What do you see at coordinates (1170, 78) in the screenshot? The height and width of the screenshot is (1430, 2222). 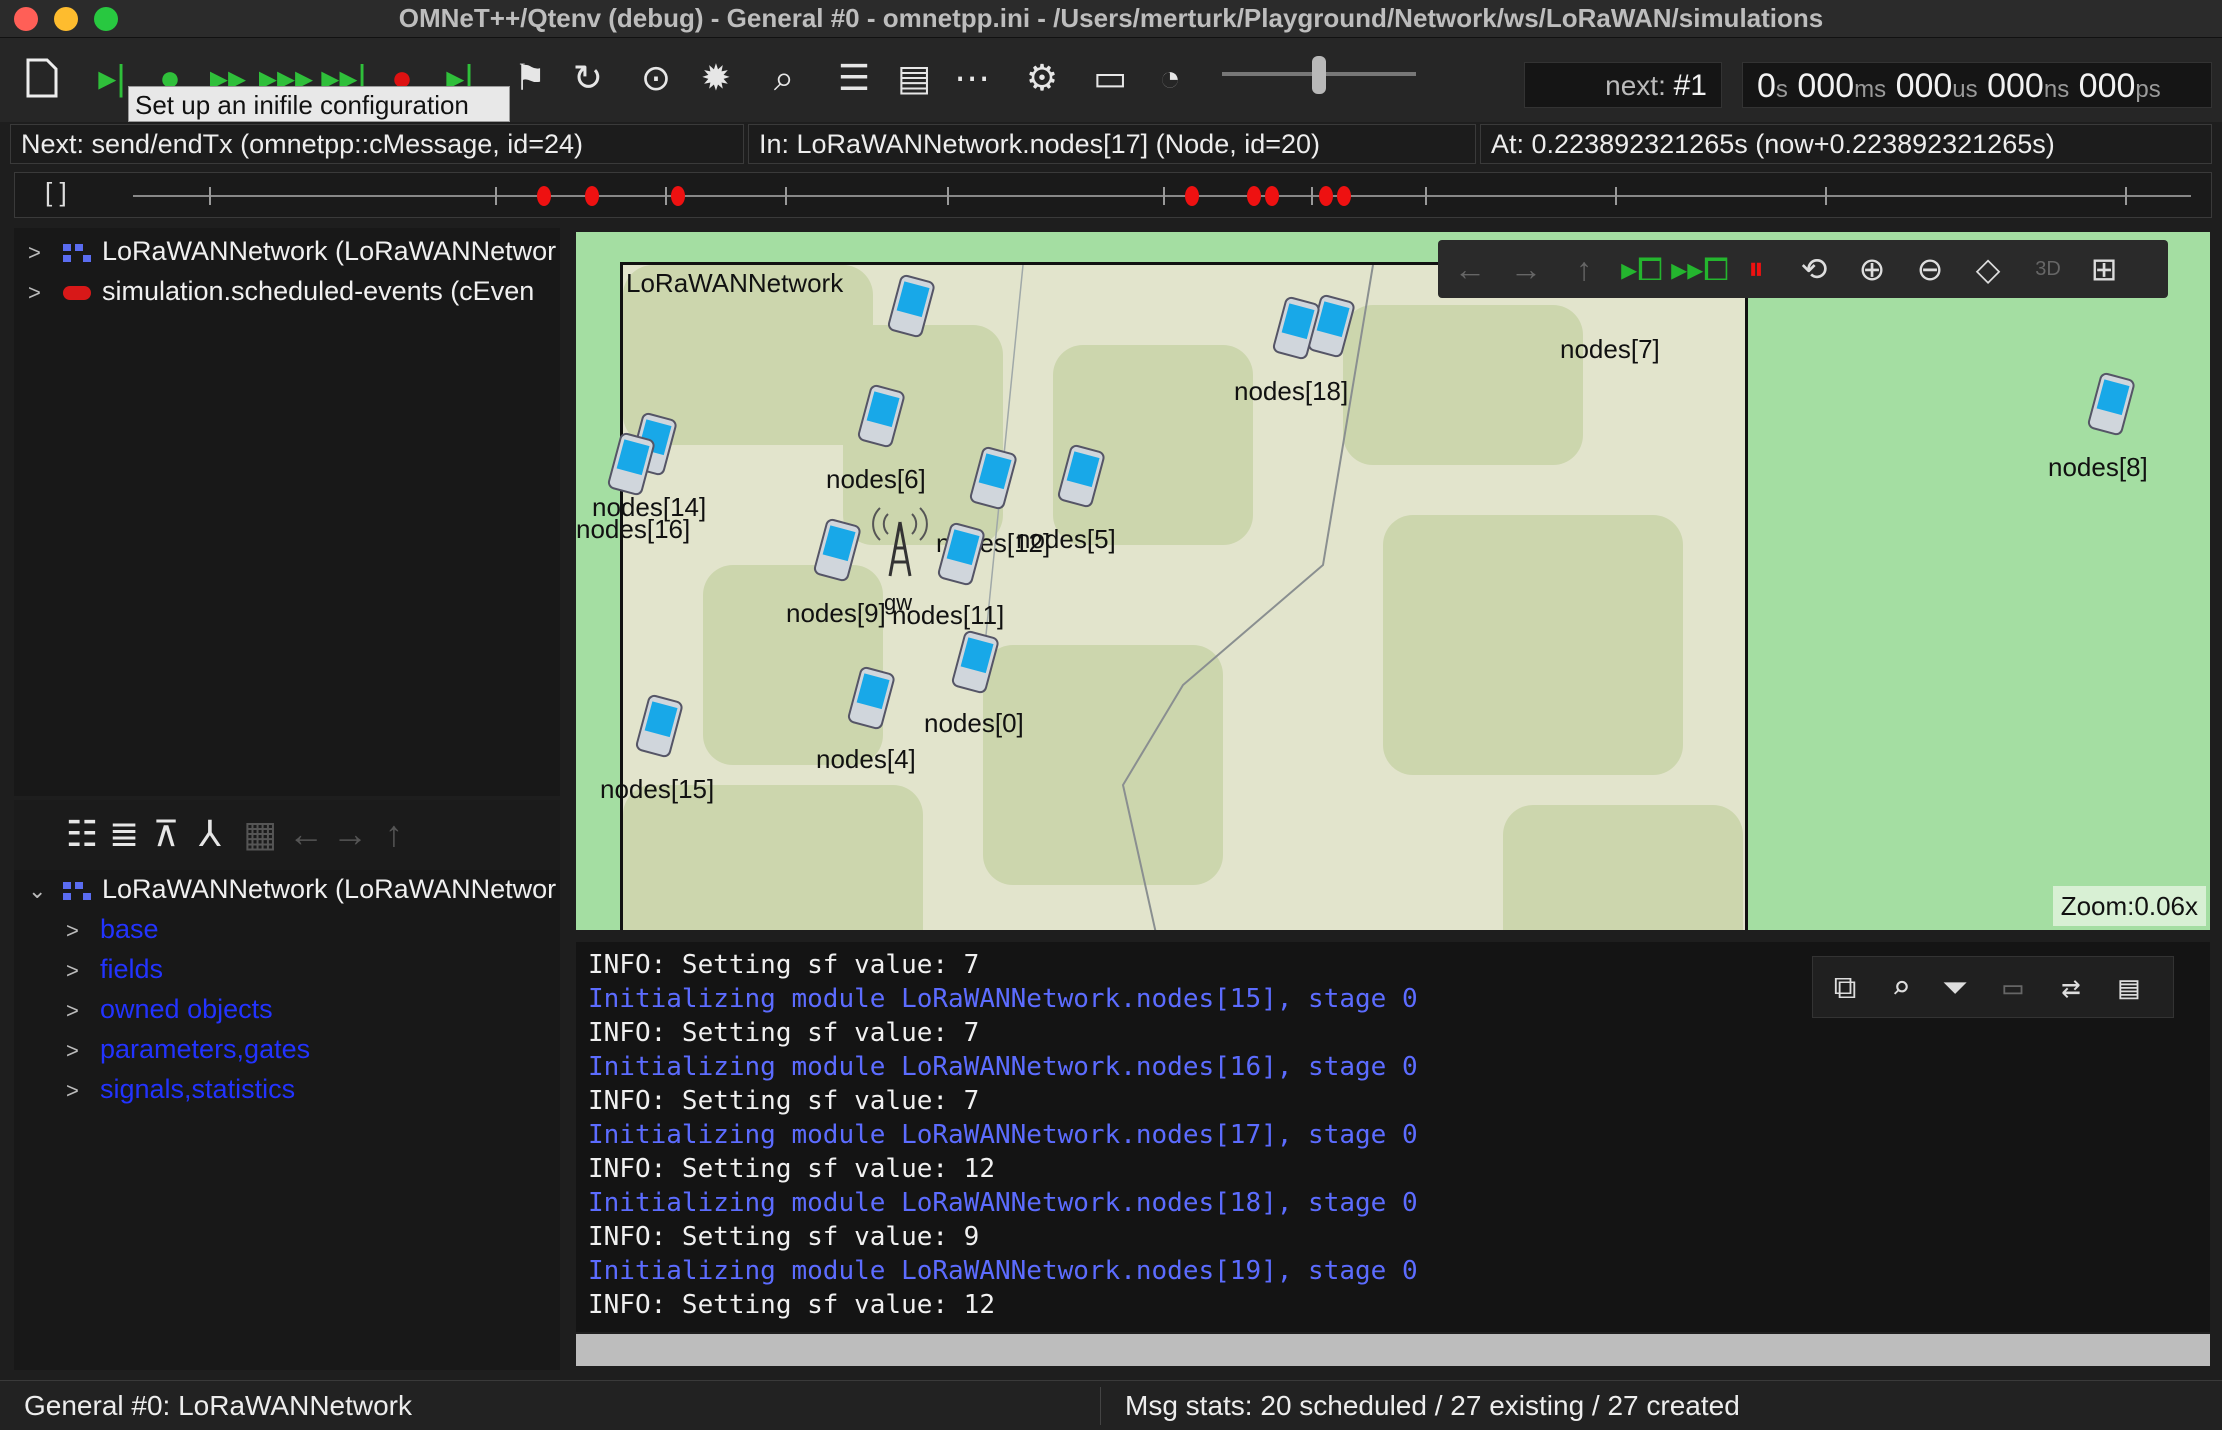 I see `speedometer-icon: ◔` at bounding box center [1170, 78].